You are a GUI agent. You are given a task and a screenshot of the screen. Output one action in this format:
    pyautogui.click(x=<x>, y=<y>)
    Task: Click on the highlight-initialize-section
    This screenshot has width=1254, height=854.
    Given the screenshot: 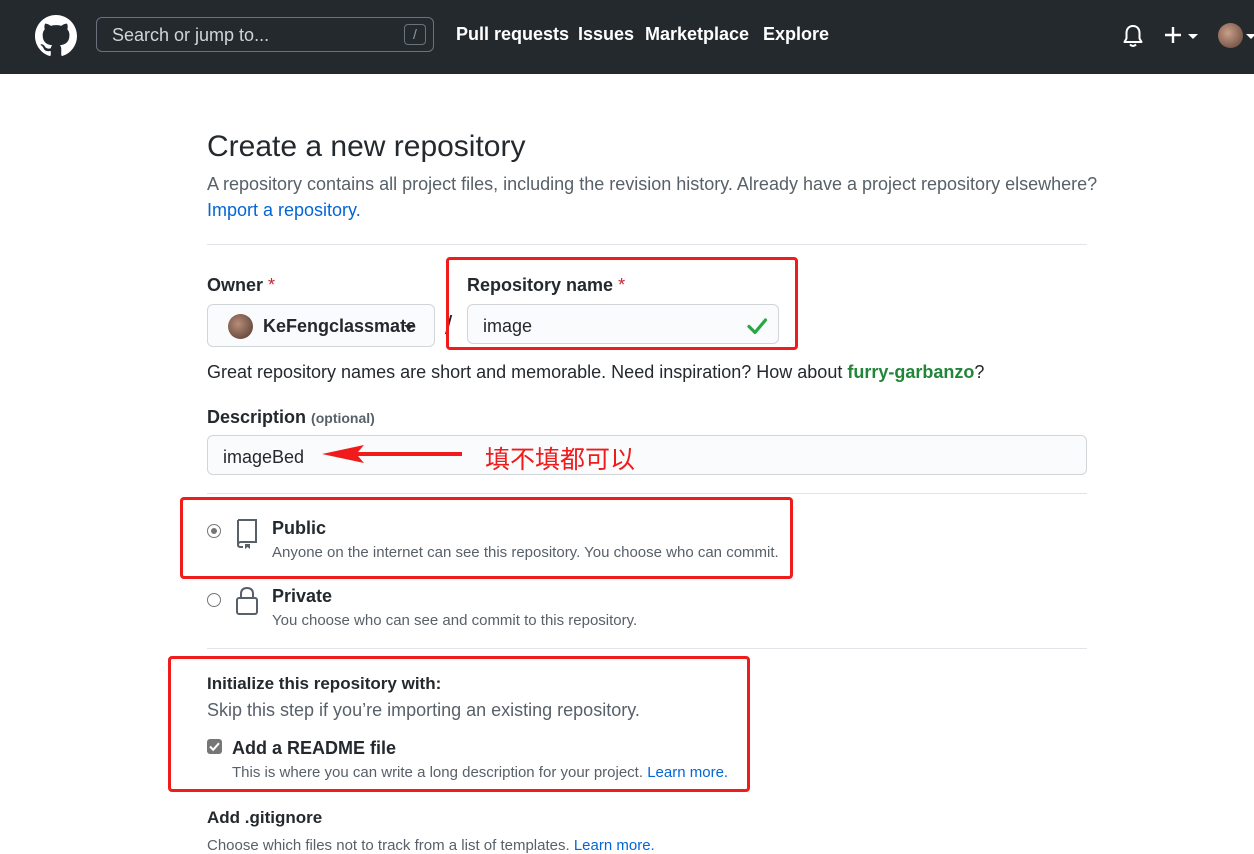 What is the action you would take?
    pyautogui.click(x=459, y=724)
    